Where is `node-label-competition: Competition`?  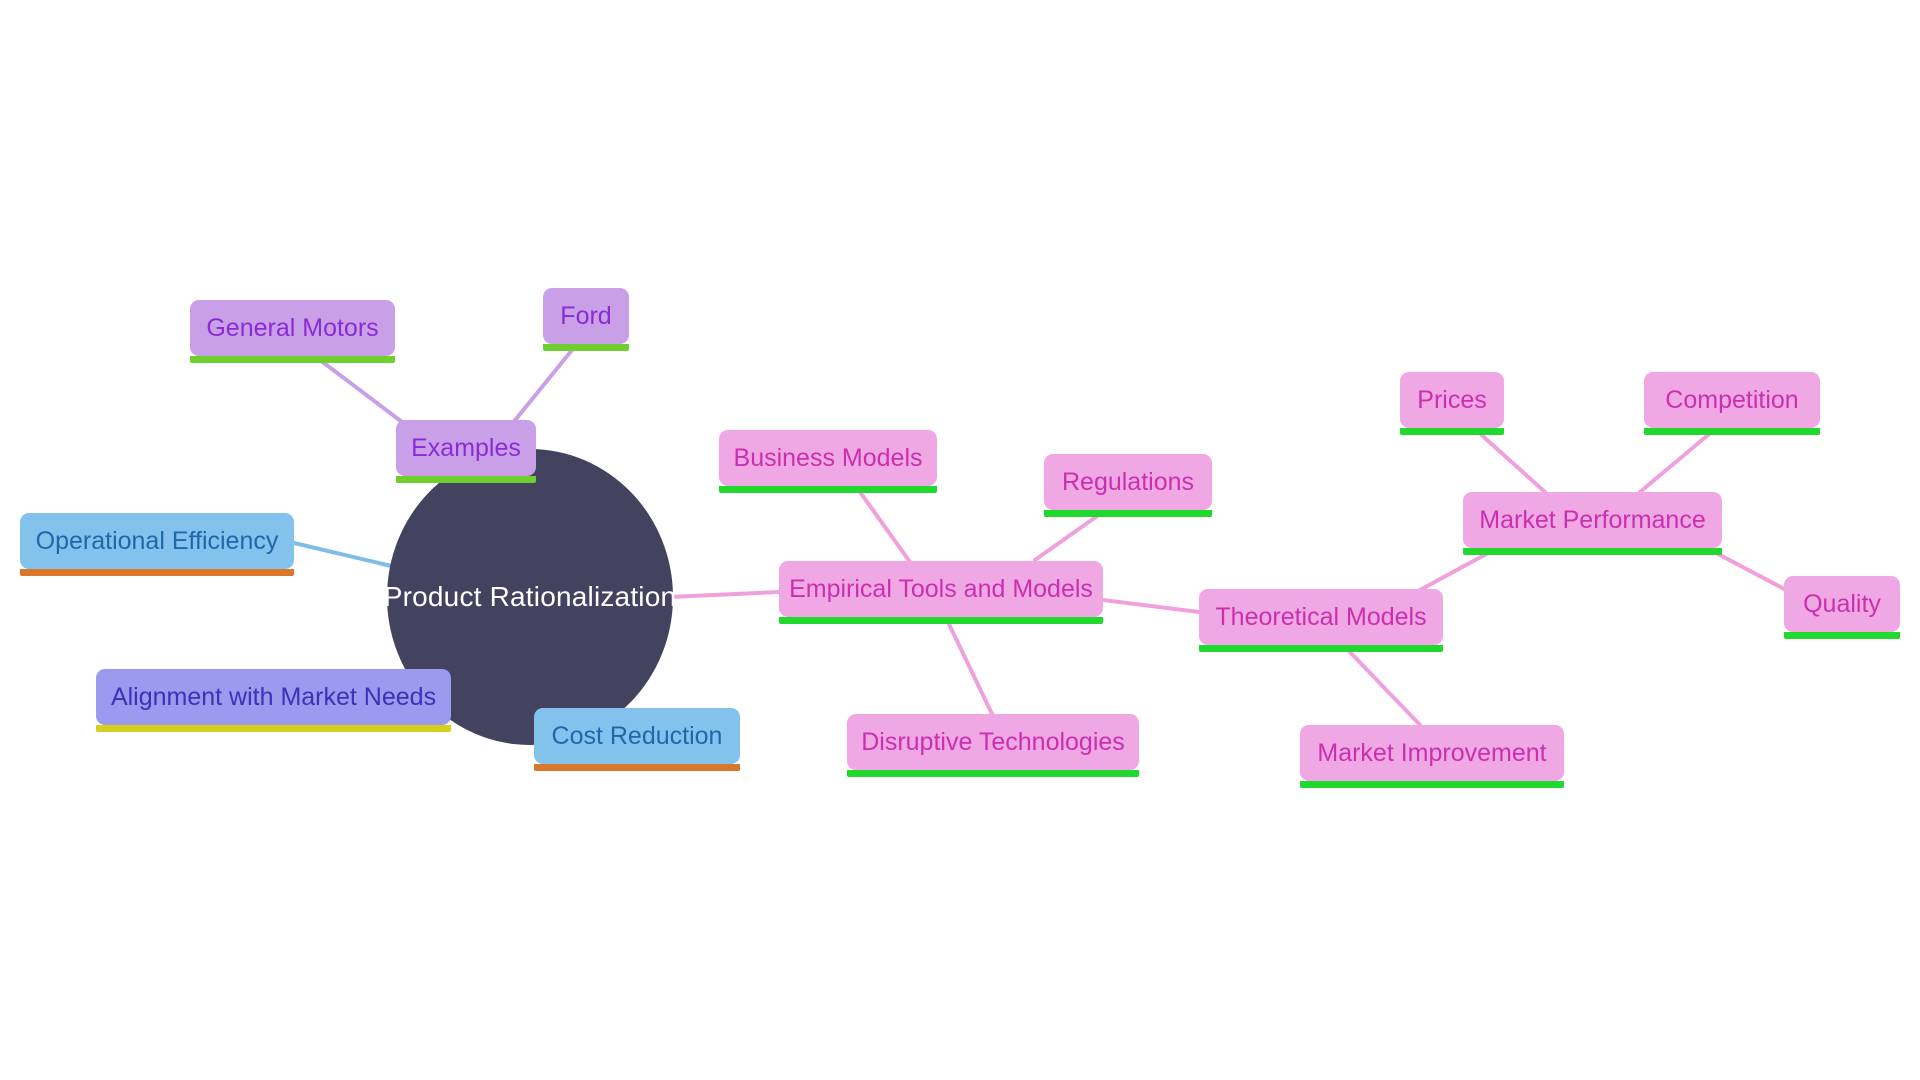 node-label-competition: Competition is located at coordinates (1732, 399).